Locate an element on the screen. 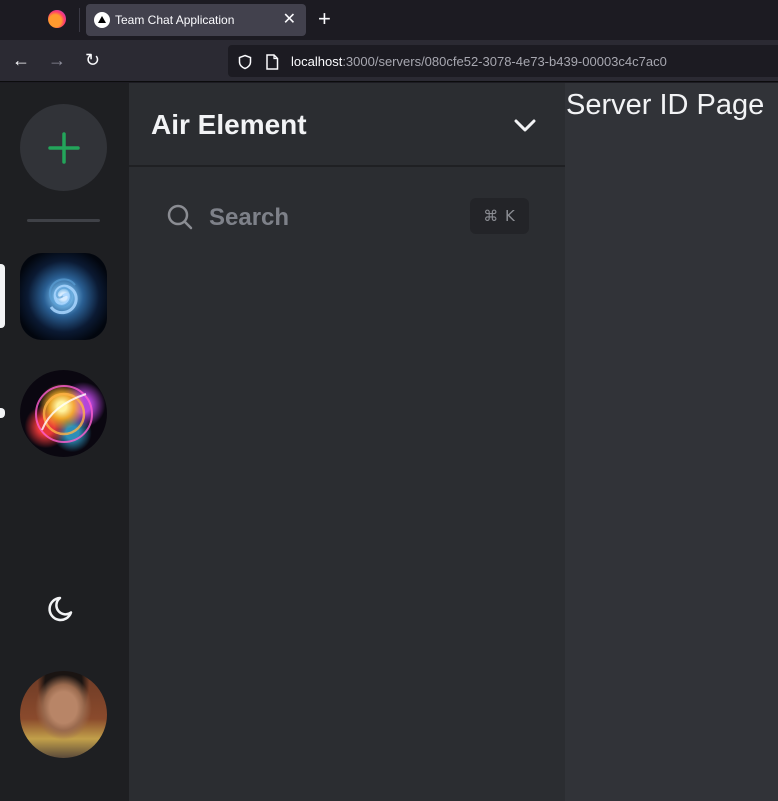 Image resolution: width=778 pixels, height=801 pixels. url-host: localhost is located at coordinates (317, 61).